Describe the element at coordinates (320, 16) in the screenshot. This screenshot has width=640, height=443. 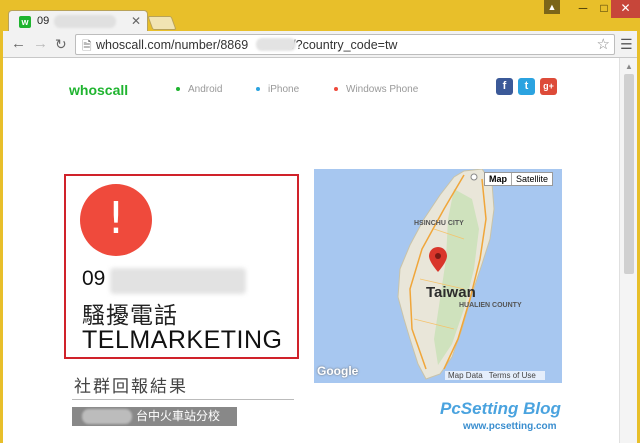
I see `title-bar: w 09 ✕ ▲ ─ □ ✕` at that location.